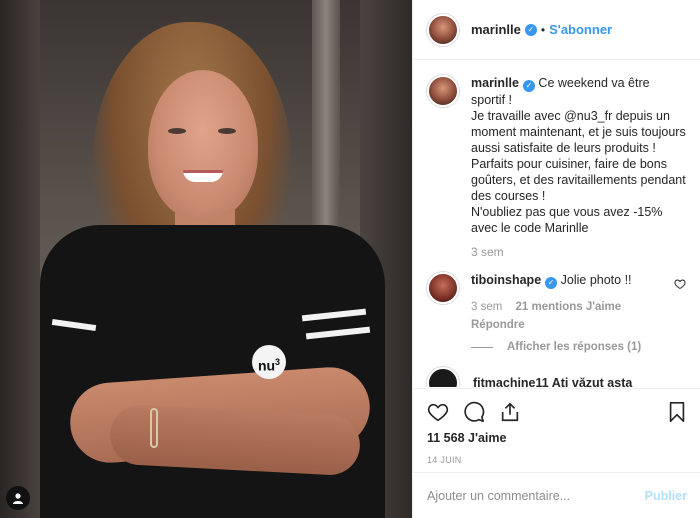  Describe the element at coordinates (203, 145) in the screenshot. I see `photo-face` at that location.